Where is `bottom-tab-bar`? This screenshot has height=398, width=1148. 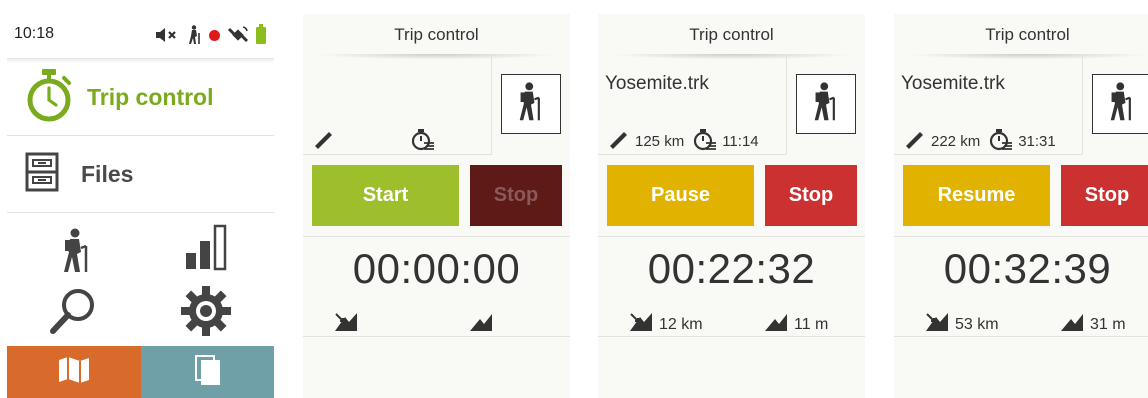 bottom-tab-bar is located at coordinates (140, 372).